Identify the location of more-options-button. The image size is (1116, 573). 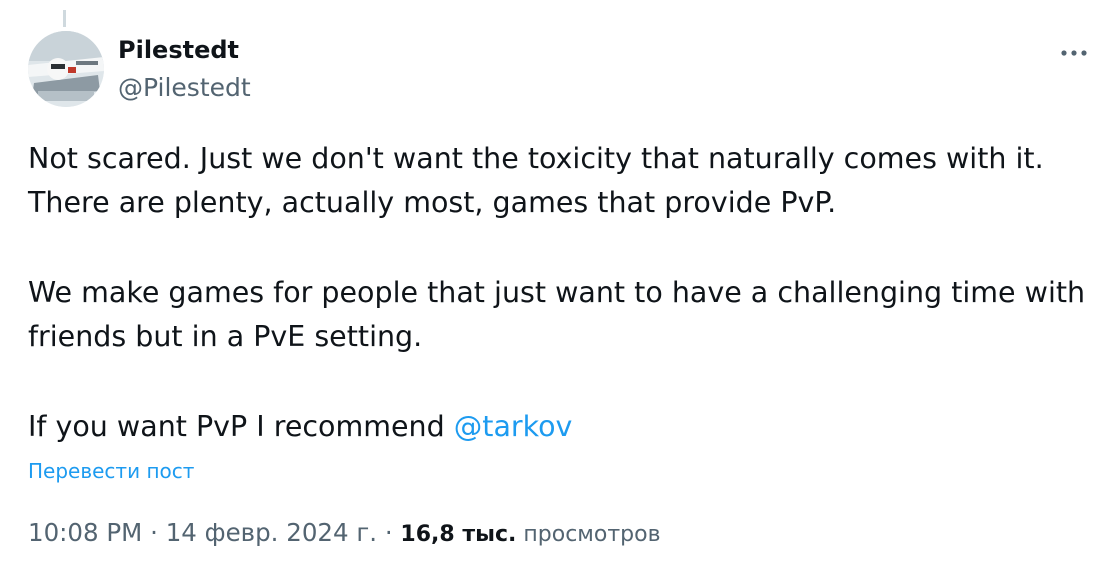
(1074, 53).